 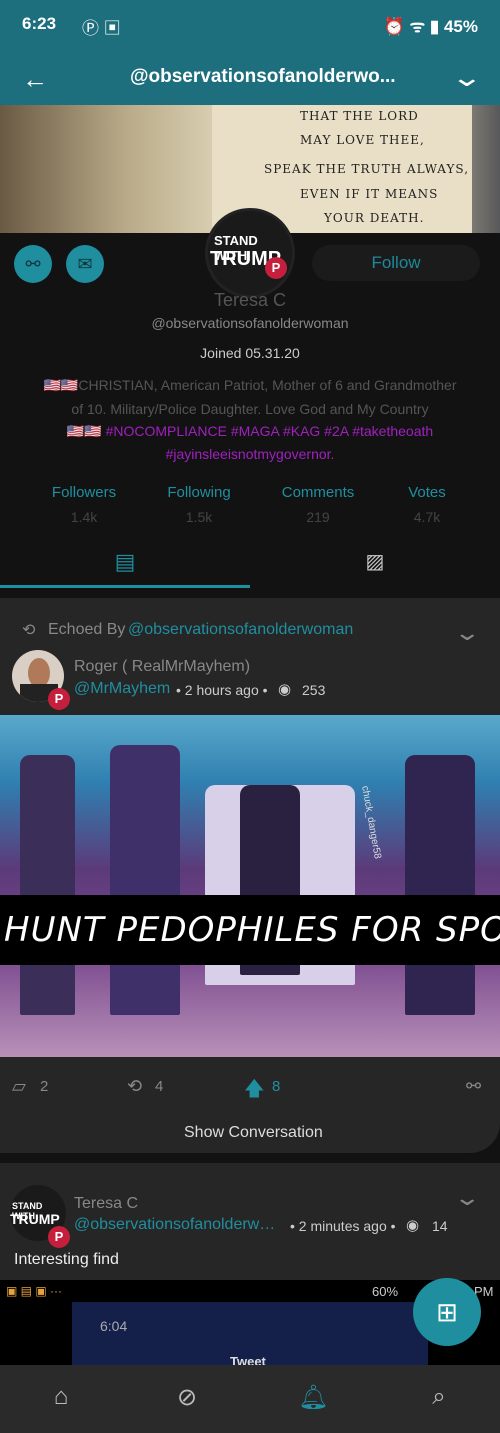 I want to click on app-bar: ← @observationsofanolderwo... ⌄, so click(x=250, y=77).